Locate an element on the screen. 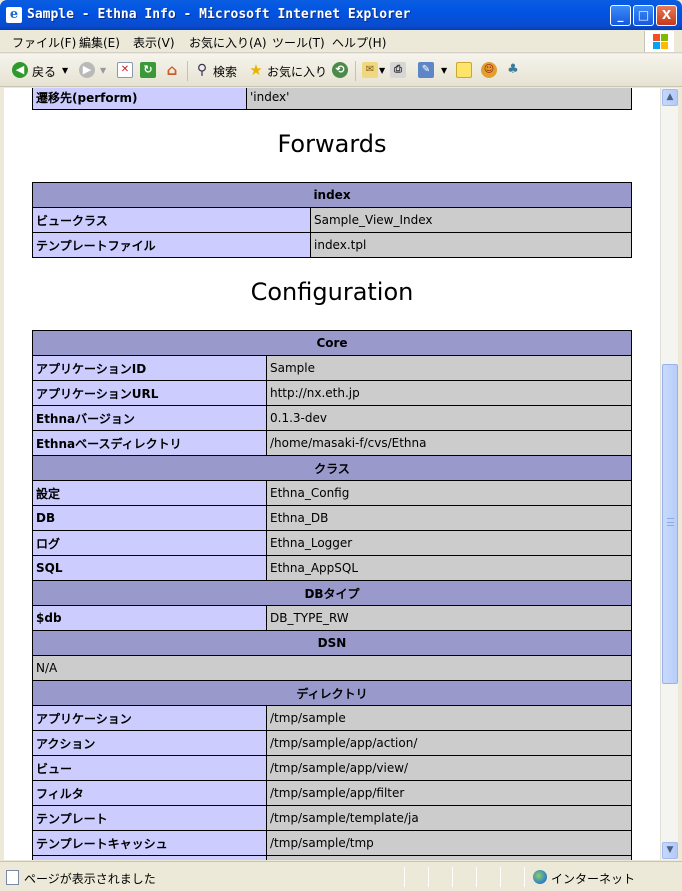  table-key-cell: DB is located at coordinates (149, 518).